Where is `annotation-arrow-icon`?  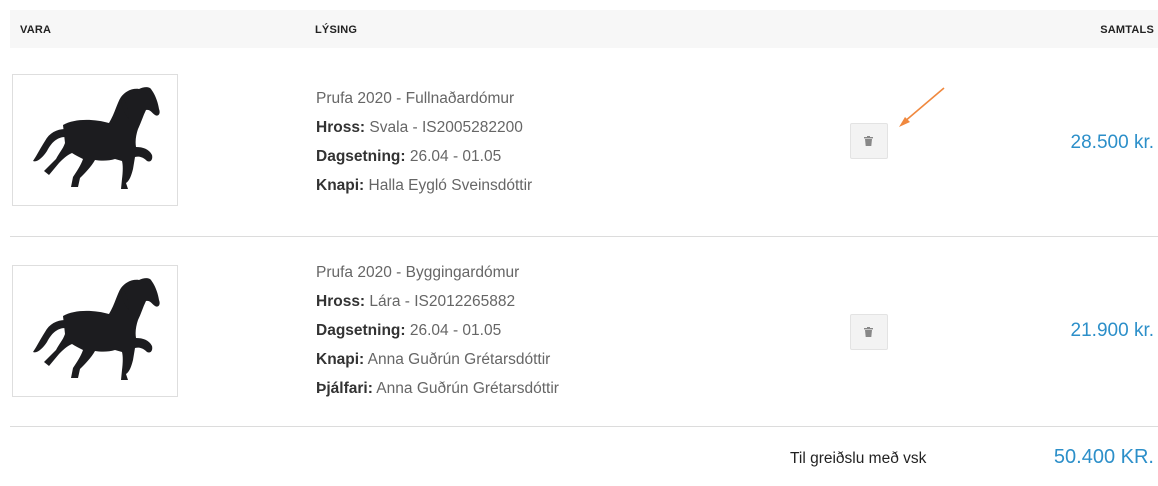 annotation-arrow-icon is located at coordinates (922, 107).